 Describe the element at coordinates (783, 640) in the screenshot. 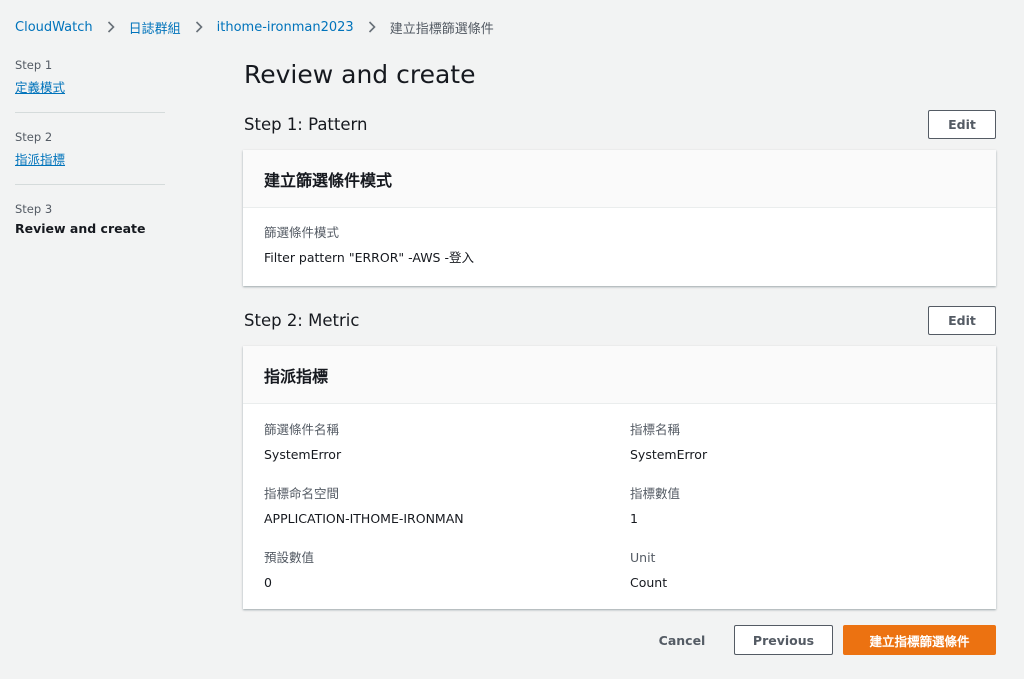

I see `previous-button: Previous` at that location.